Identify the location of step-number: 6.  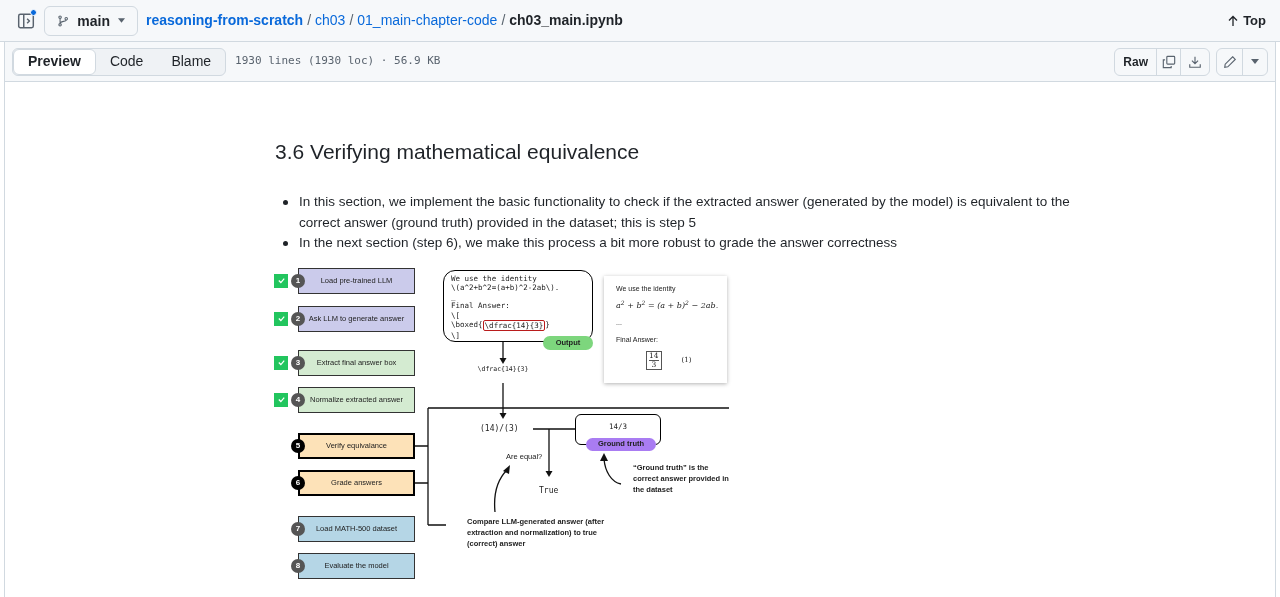
(298, 482).